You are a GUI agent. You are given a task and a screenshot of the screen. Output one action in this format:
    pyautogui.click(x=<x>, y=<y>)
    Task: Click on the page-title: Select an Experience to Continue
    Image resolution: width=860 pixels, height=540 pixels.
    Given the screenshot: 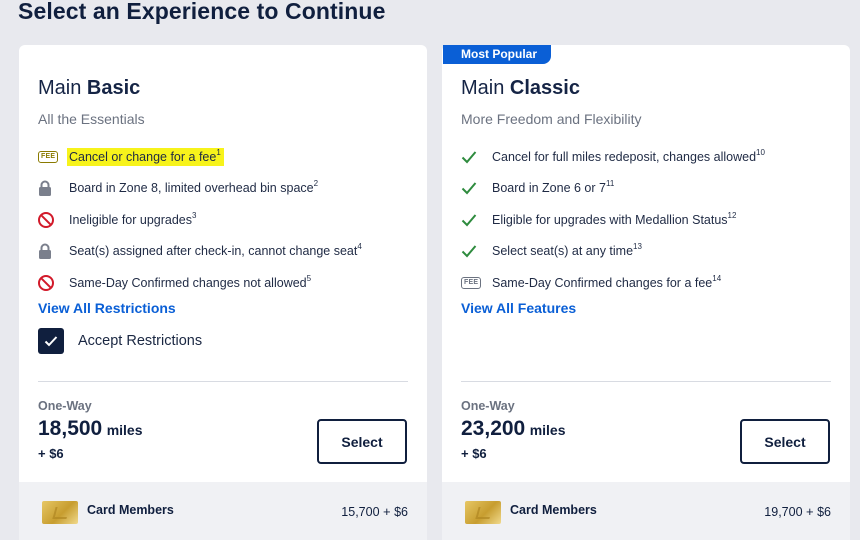 What is the action you would take?
    pyautogui.click(x=202, y=12)
    